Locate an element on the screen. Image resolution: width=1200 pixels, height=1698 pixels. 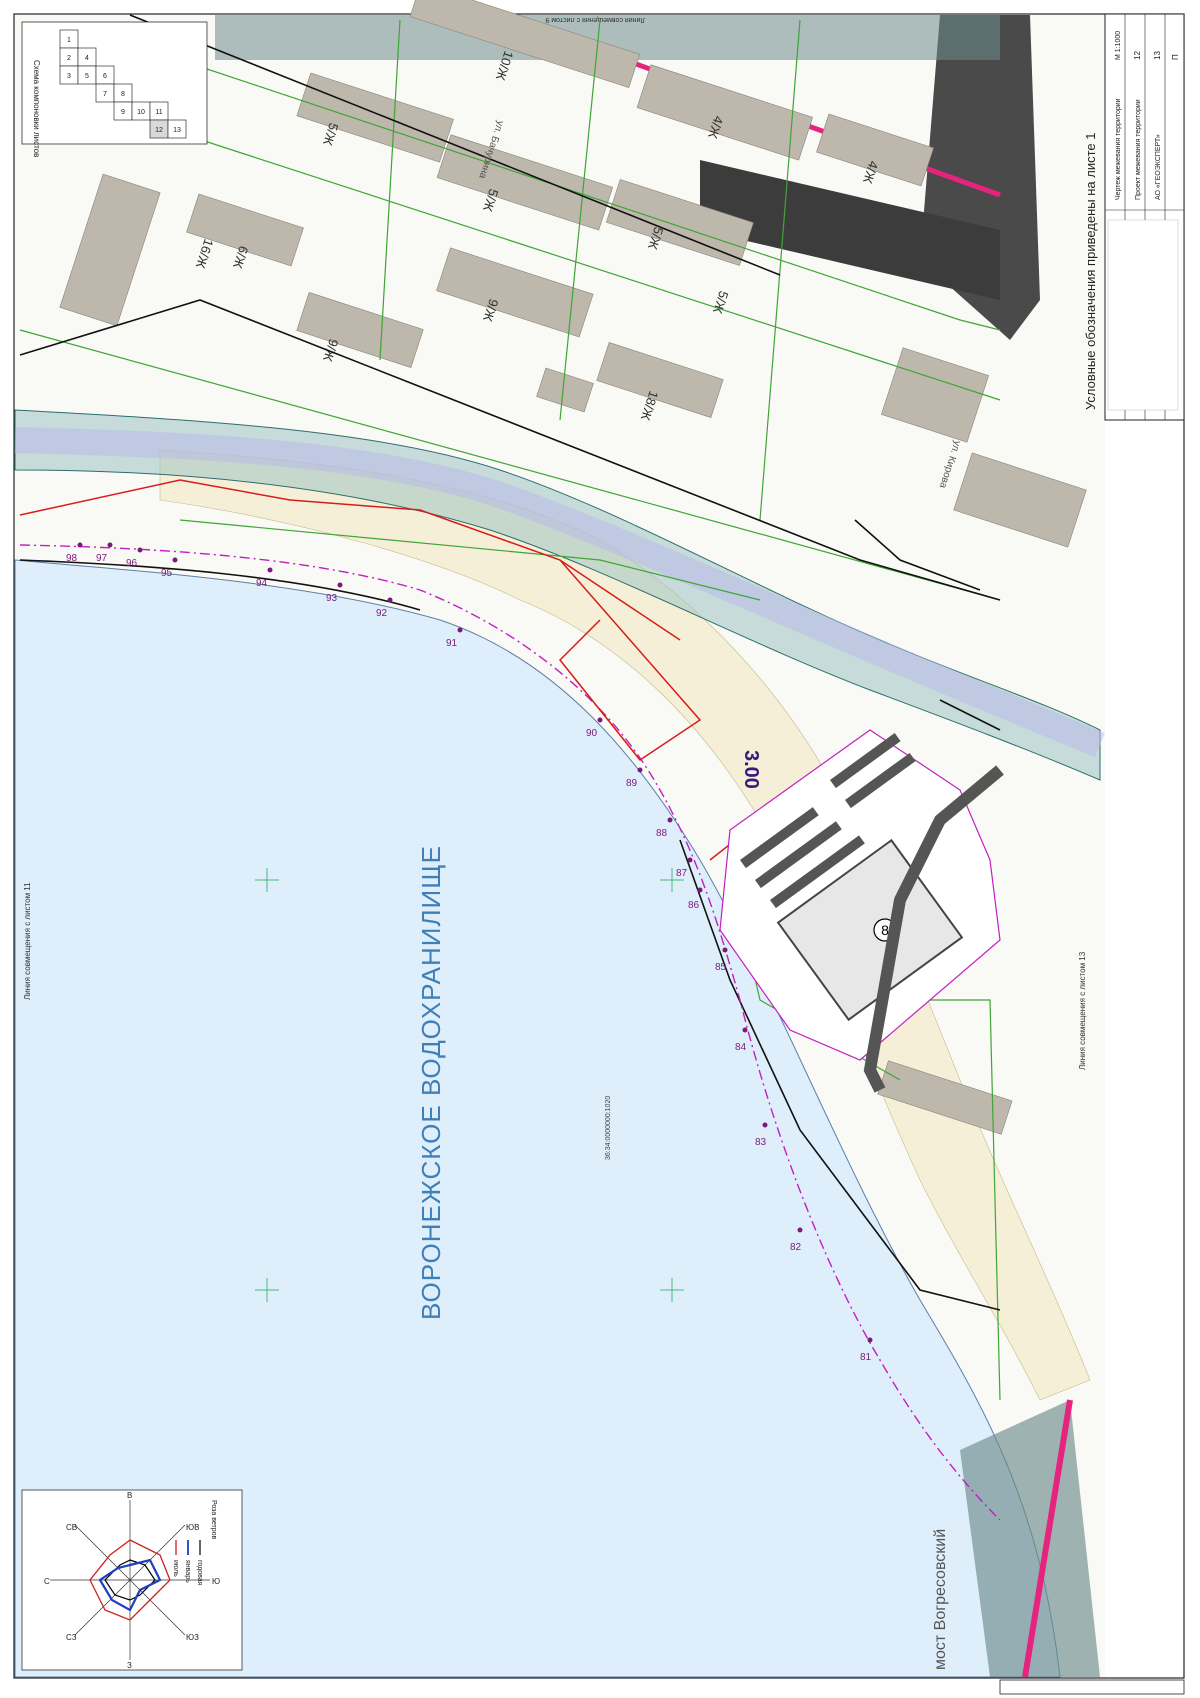
key-plan-title: Схема компоновки листов is located at coordinates (36, 108).